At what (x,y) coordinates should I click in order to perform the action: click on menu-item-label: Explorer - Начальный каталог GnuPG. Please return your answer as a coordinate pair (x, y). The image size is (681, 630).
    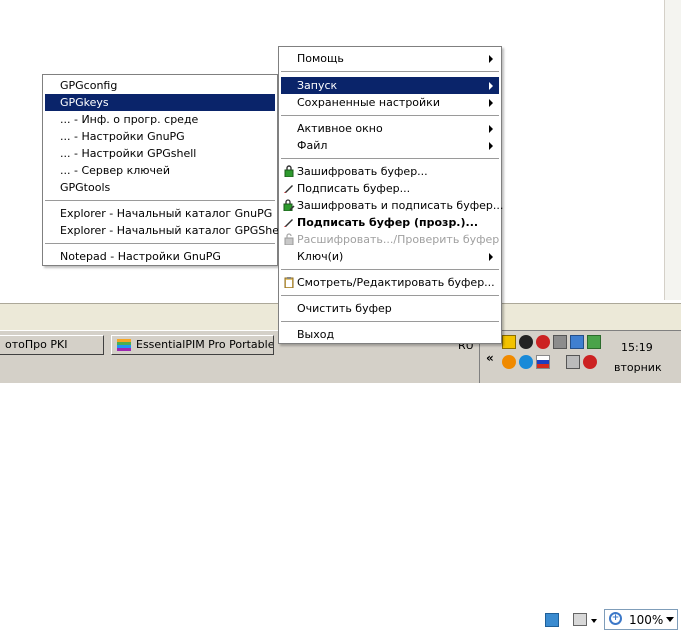
    Looking at the image, I should click on (166, 213).